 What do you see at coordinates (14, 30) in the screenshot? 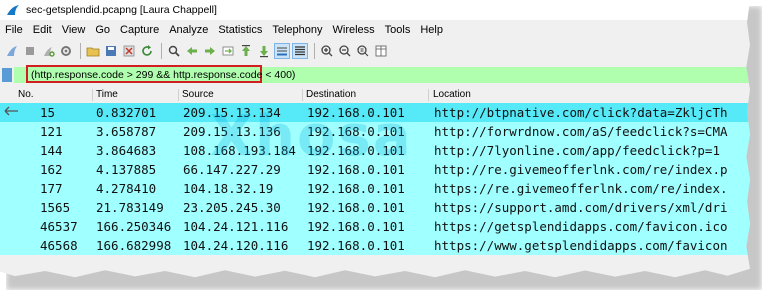
I see `menu-file: File` at bounding box center [14, 30].